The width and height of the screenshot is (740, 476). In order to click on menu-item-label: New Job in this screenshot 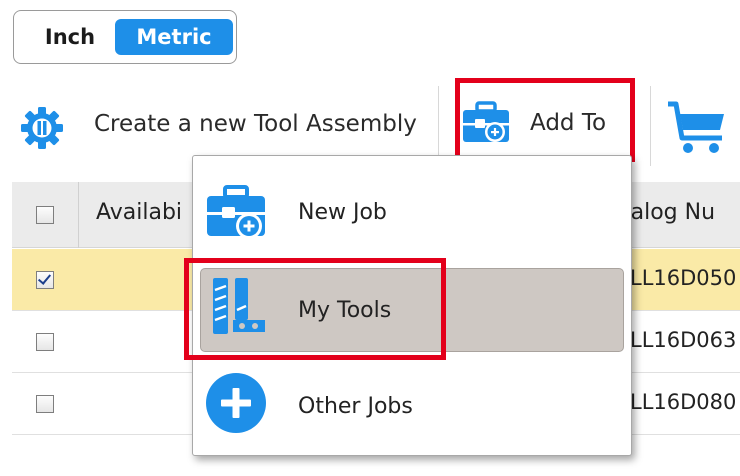, I will do `click(342, 212)`.